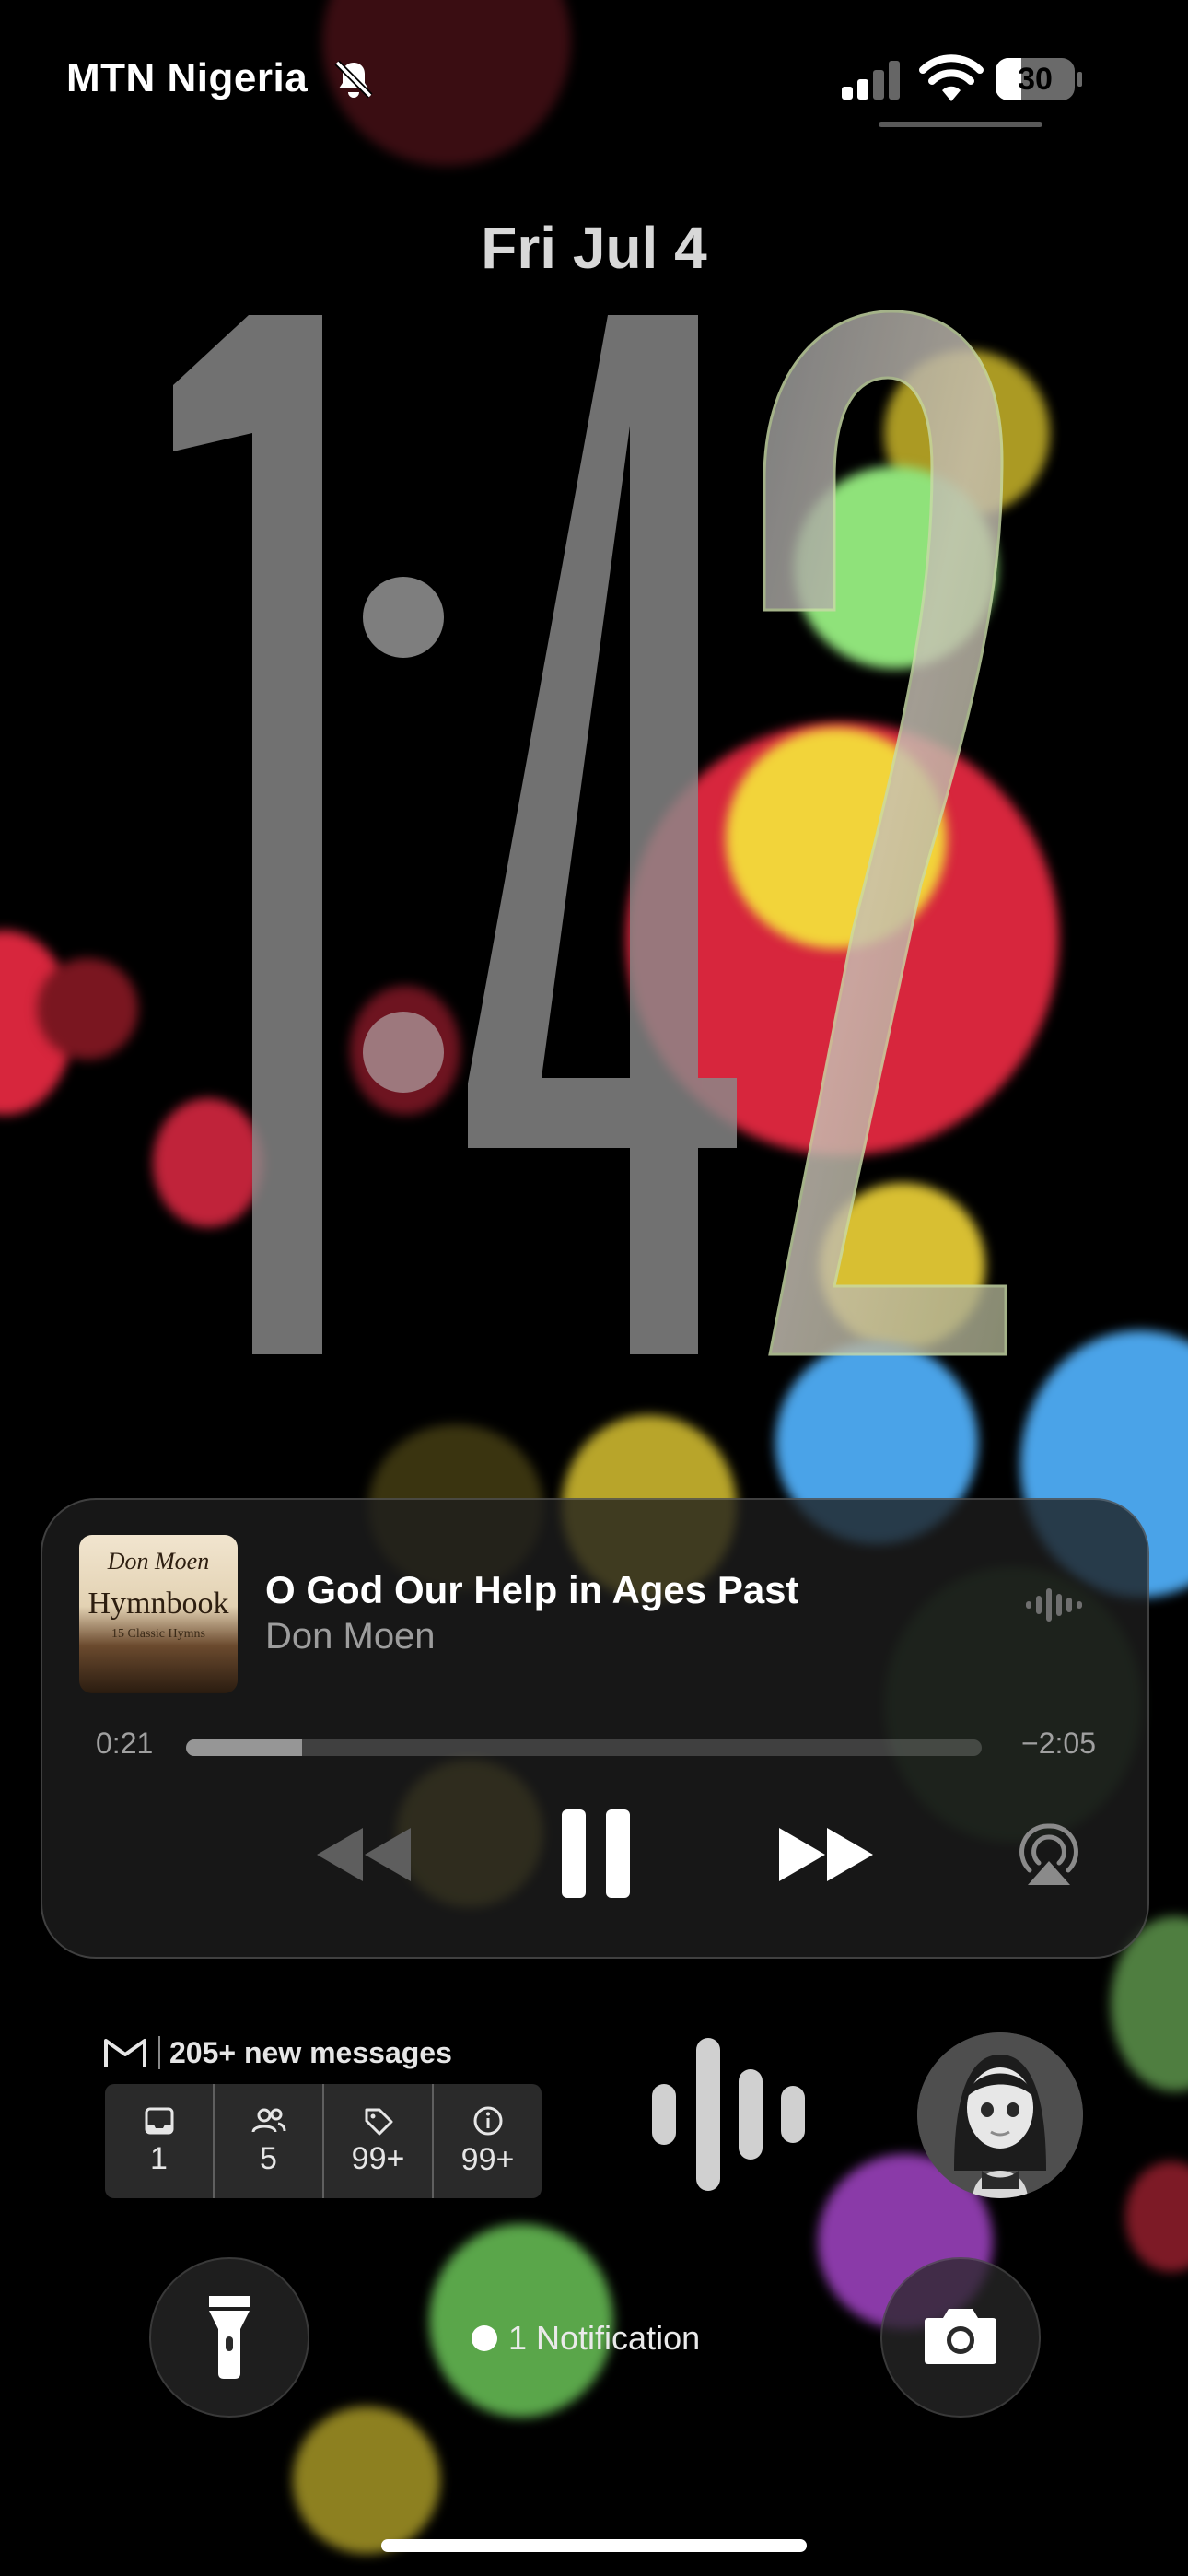 This screenshot has width=1188, height=2576. I want to click on flashlight-button, so click(229, 2337).